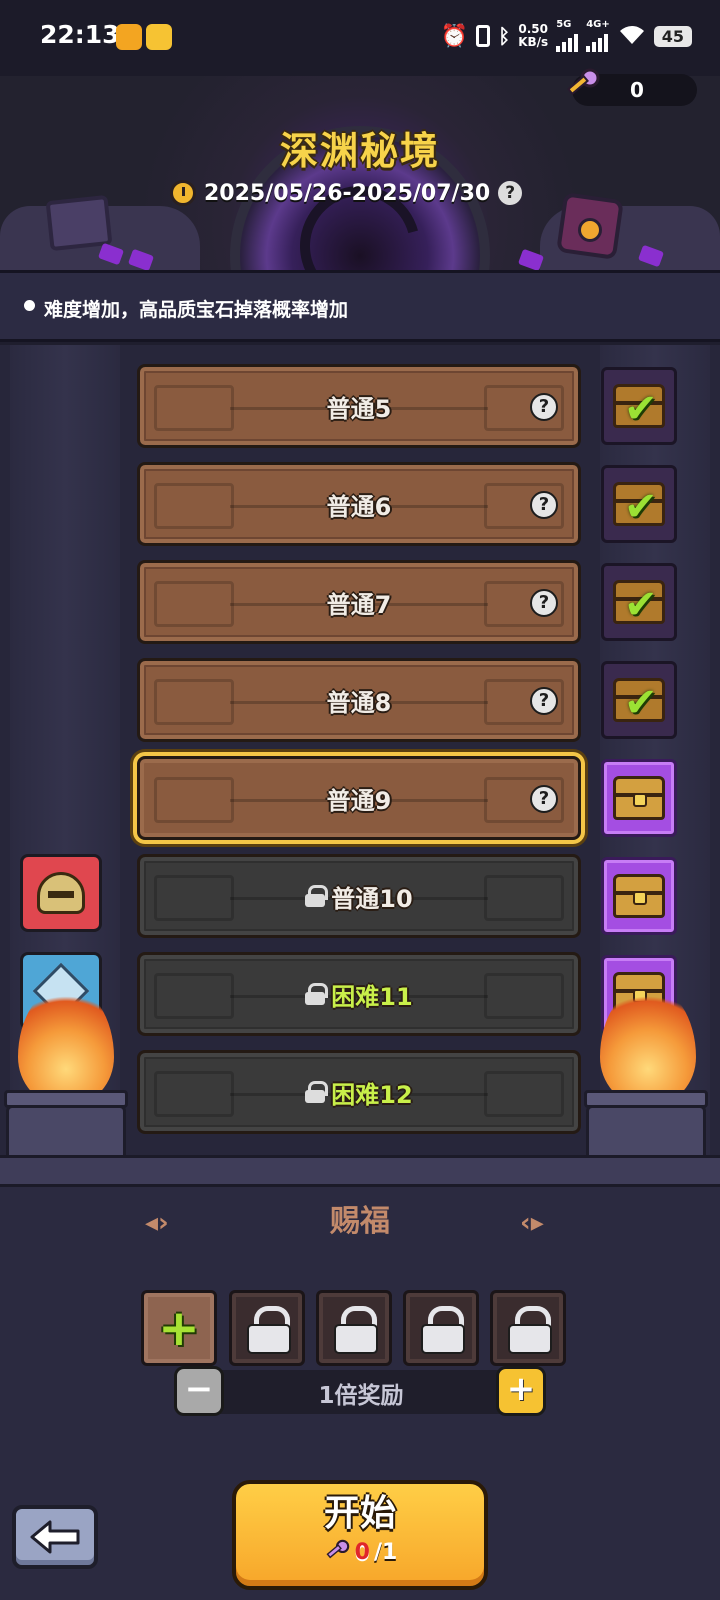 This screenshot has height=1600, width=720. I want to click on level-button-hard-12: 困难12, so click(359, 1092).